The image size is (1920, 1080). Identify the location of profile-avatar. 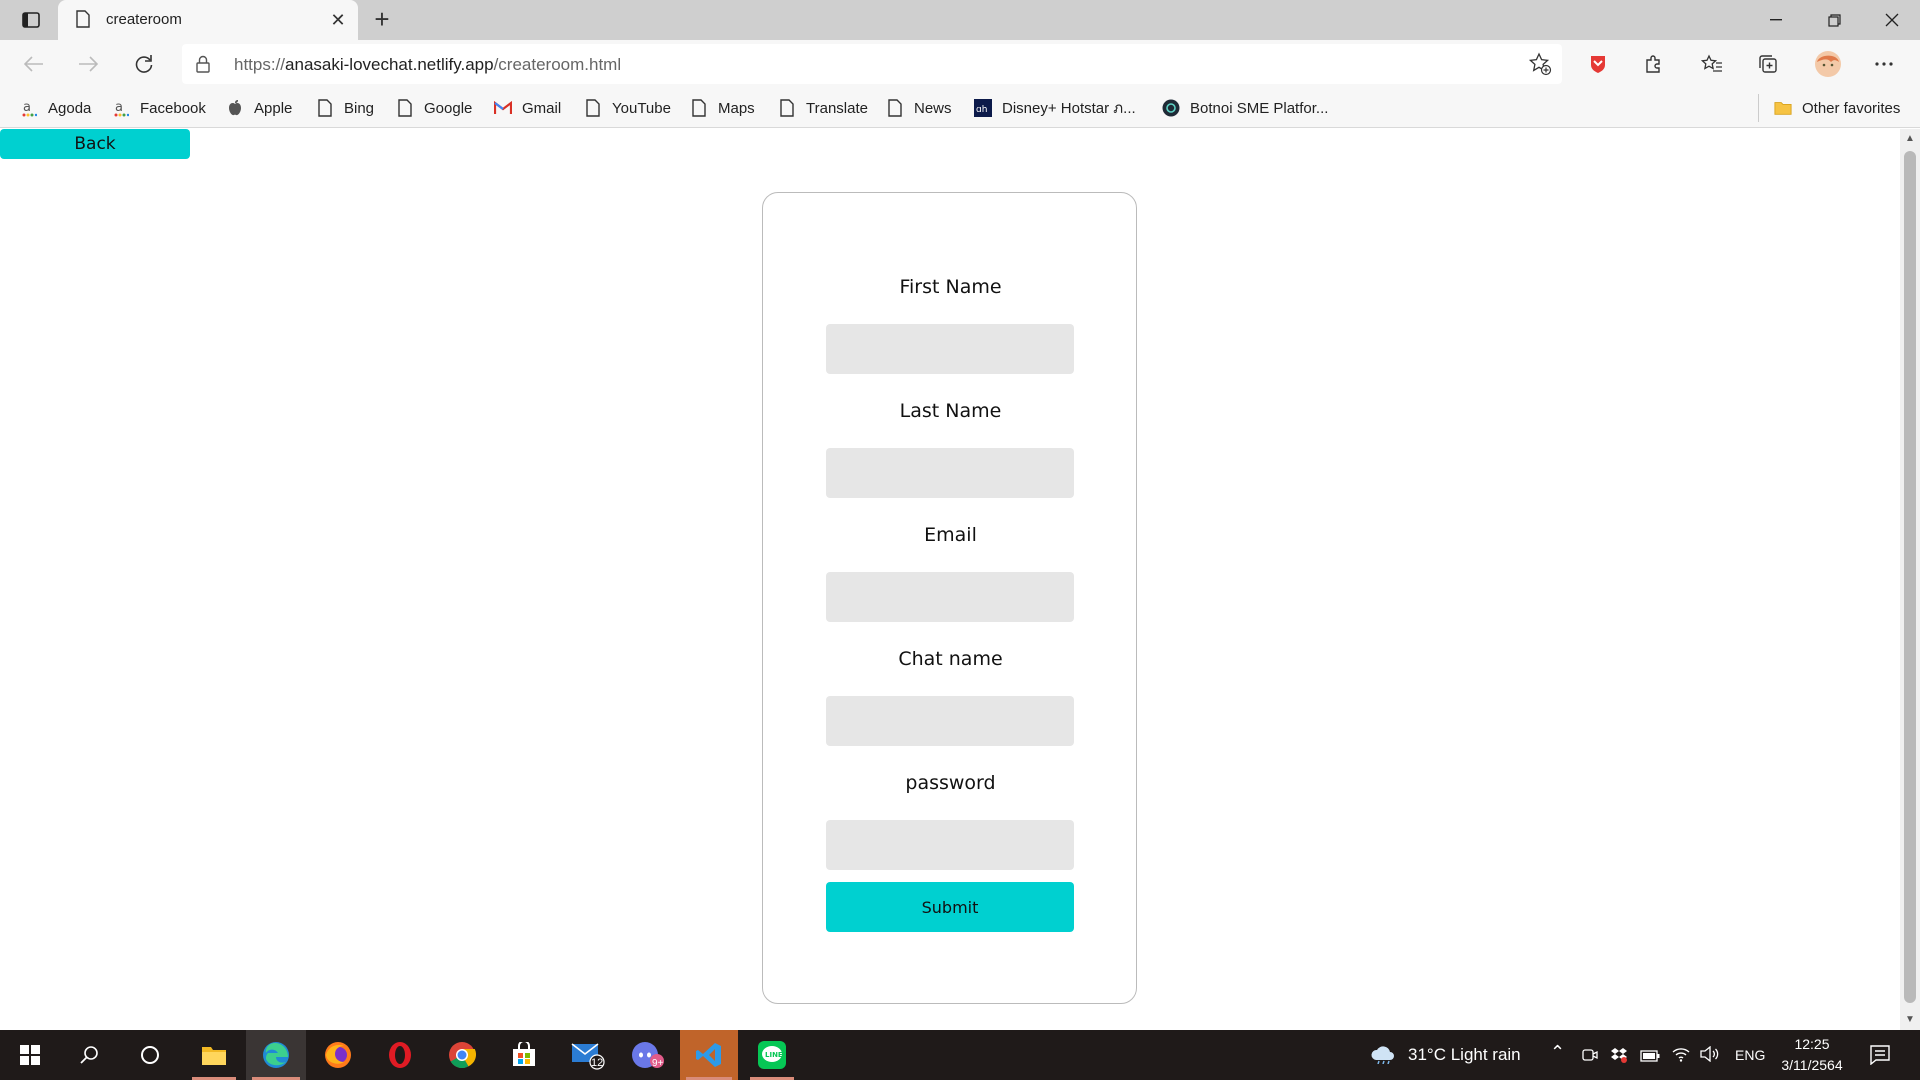
(1828, 64).